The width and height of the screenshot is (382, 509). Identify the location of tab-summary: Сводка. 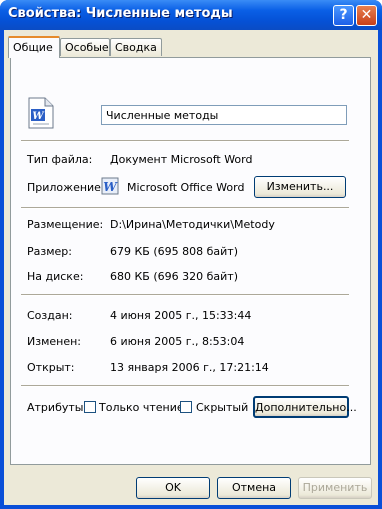
(136, 47).